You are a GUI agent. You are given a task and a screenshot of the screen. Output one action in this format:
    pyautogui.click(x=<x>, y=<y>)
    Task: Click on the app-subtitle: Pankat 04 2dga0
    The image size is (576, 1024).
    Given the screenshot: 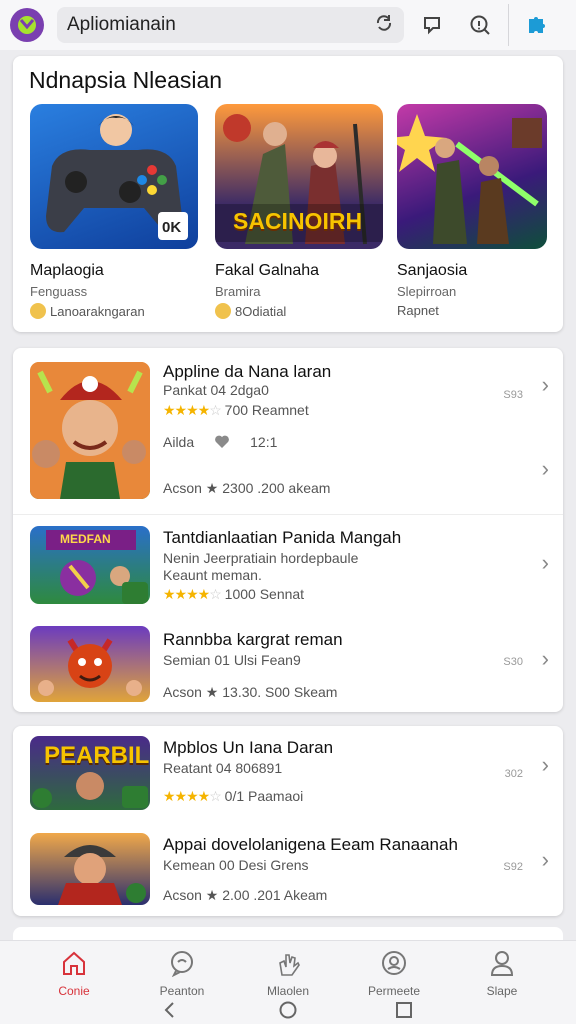 What is the action you would take?
    pyautogui.click(x=216, y=390)
    